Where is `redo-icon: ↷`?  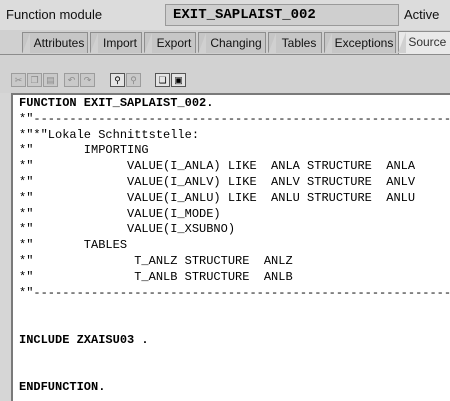 redo-icon: ↷ is located at coordinates (87, 80).